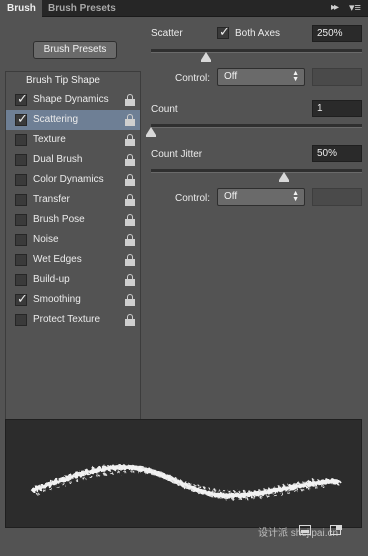  Describe the element at coordinates (337, 153) in the screenshot. I see `count-jitter-value-field: 50%` at that location.